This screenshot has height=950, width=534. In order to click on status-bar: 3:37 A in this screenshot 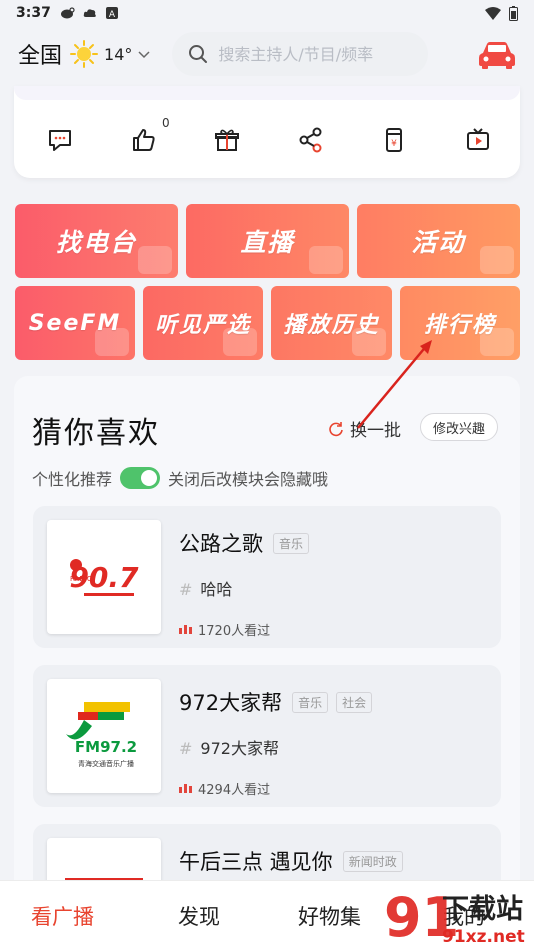, I will do `click(267, 13)`.